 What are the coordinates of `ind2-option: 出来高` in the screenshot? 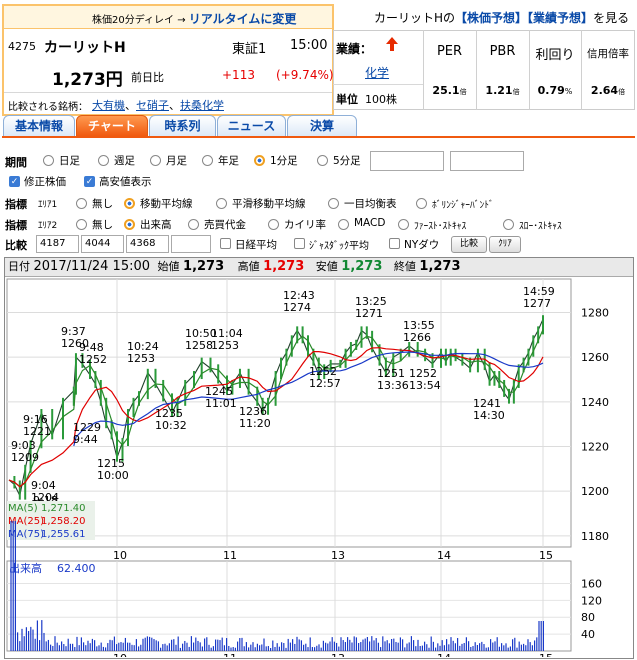 It's located at (156, 225).